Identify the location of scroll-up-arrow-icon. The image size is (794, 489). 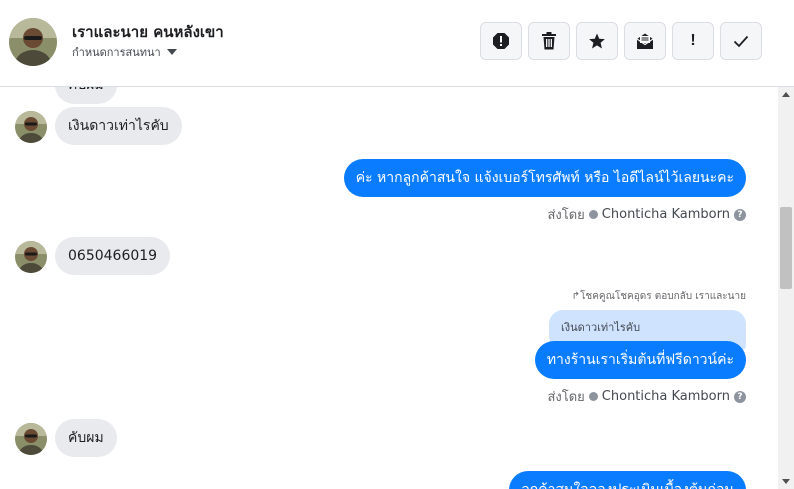
(786, 94).